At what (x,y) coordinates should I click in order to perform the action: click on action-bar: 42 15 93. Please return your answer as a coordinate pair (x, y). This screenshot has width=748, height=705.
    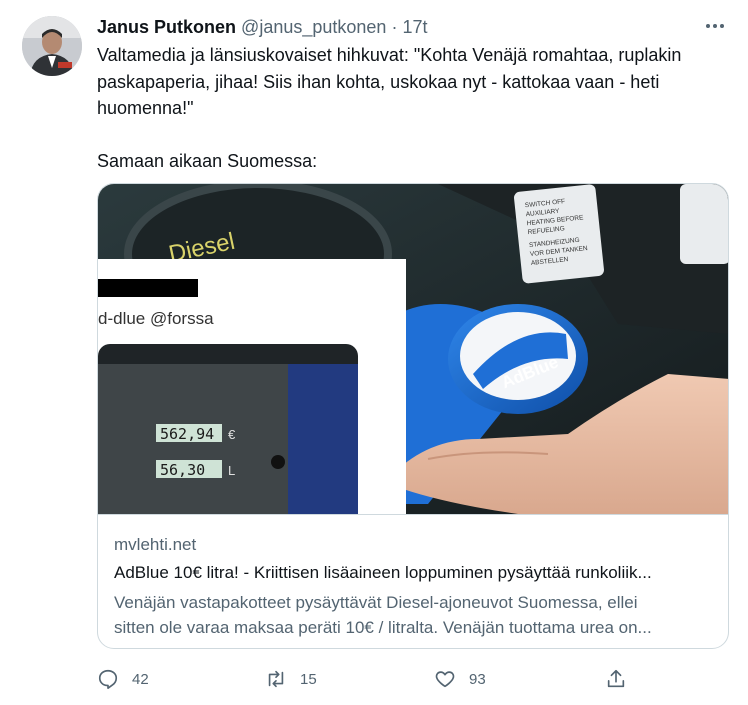
    Looking at the image, I should click on (417, 679).